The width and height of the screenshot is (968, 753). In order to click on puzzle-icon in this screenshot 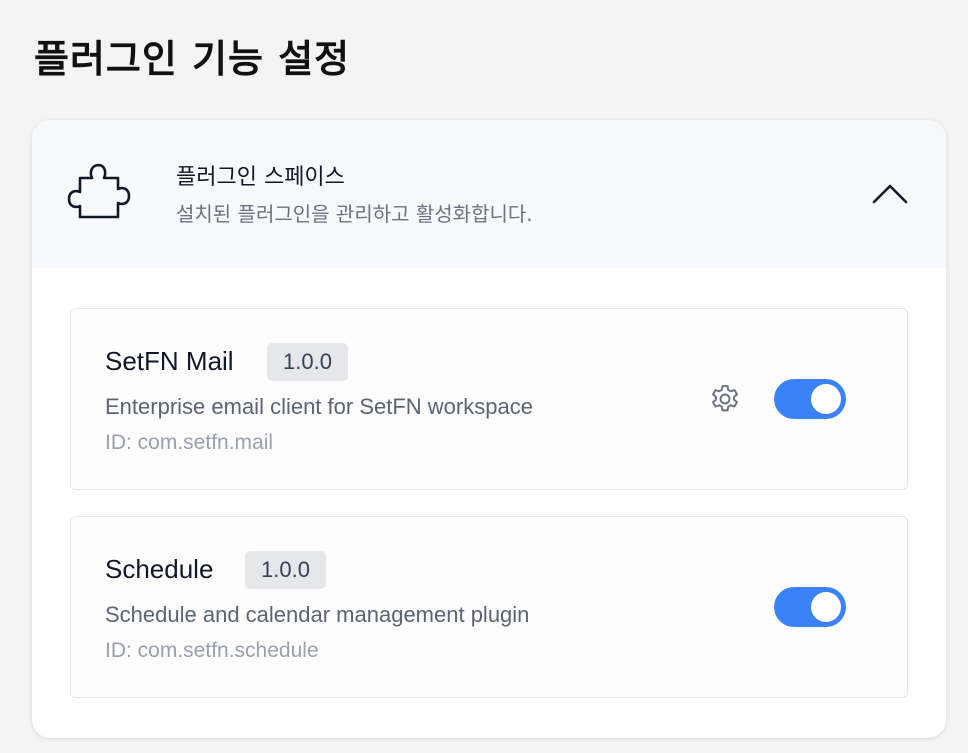, I will do `click(99, 191)`.